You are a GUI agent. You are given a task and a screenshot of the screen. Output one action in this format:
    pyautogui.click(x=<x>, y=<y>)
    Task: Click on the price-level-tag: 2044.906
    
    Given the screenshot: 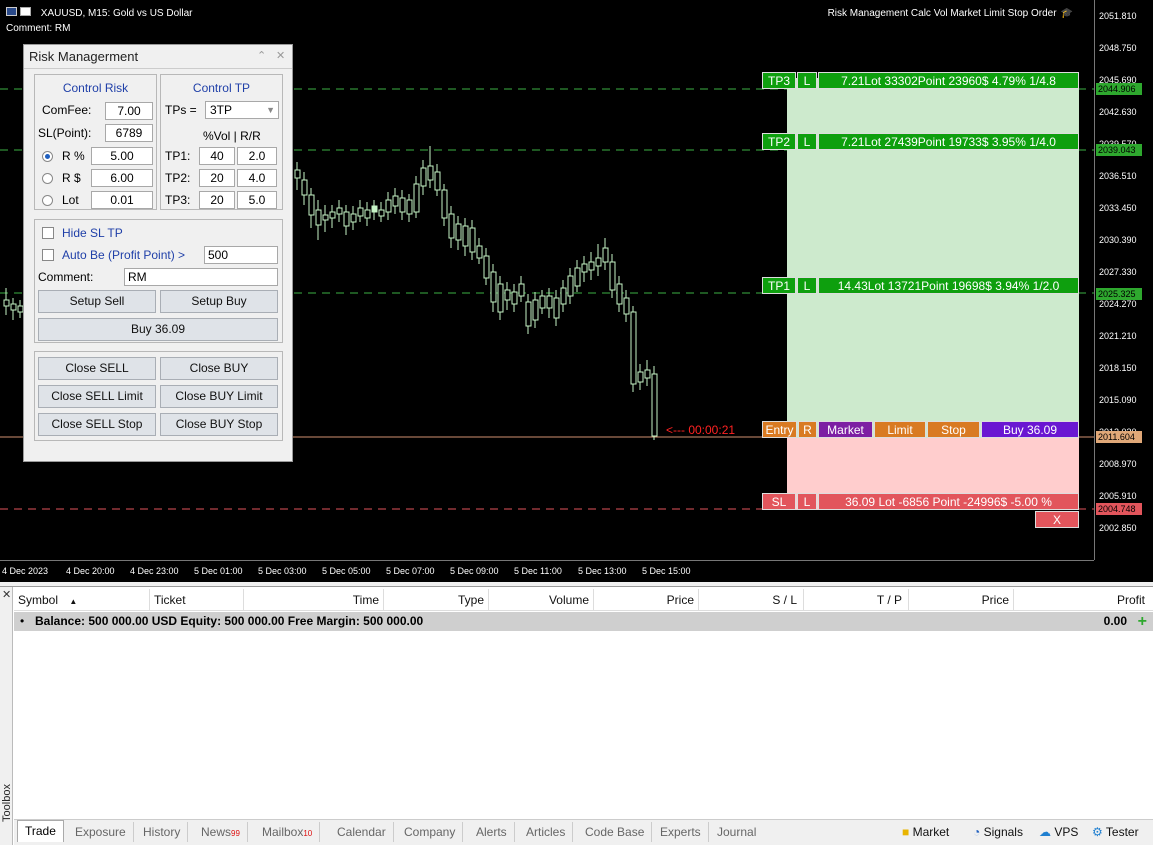 What is the action you would take?
    pyautogui.click(x=1119, y=89)
    